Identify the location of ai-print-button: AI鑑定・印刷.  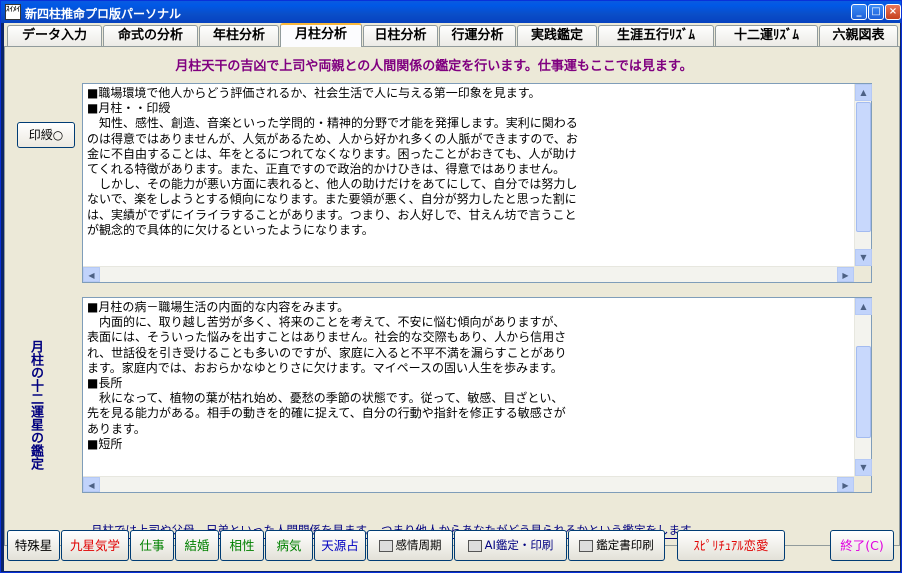
(510, 545).